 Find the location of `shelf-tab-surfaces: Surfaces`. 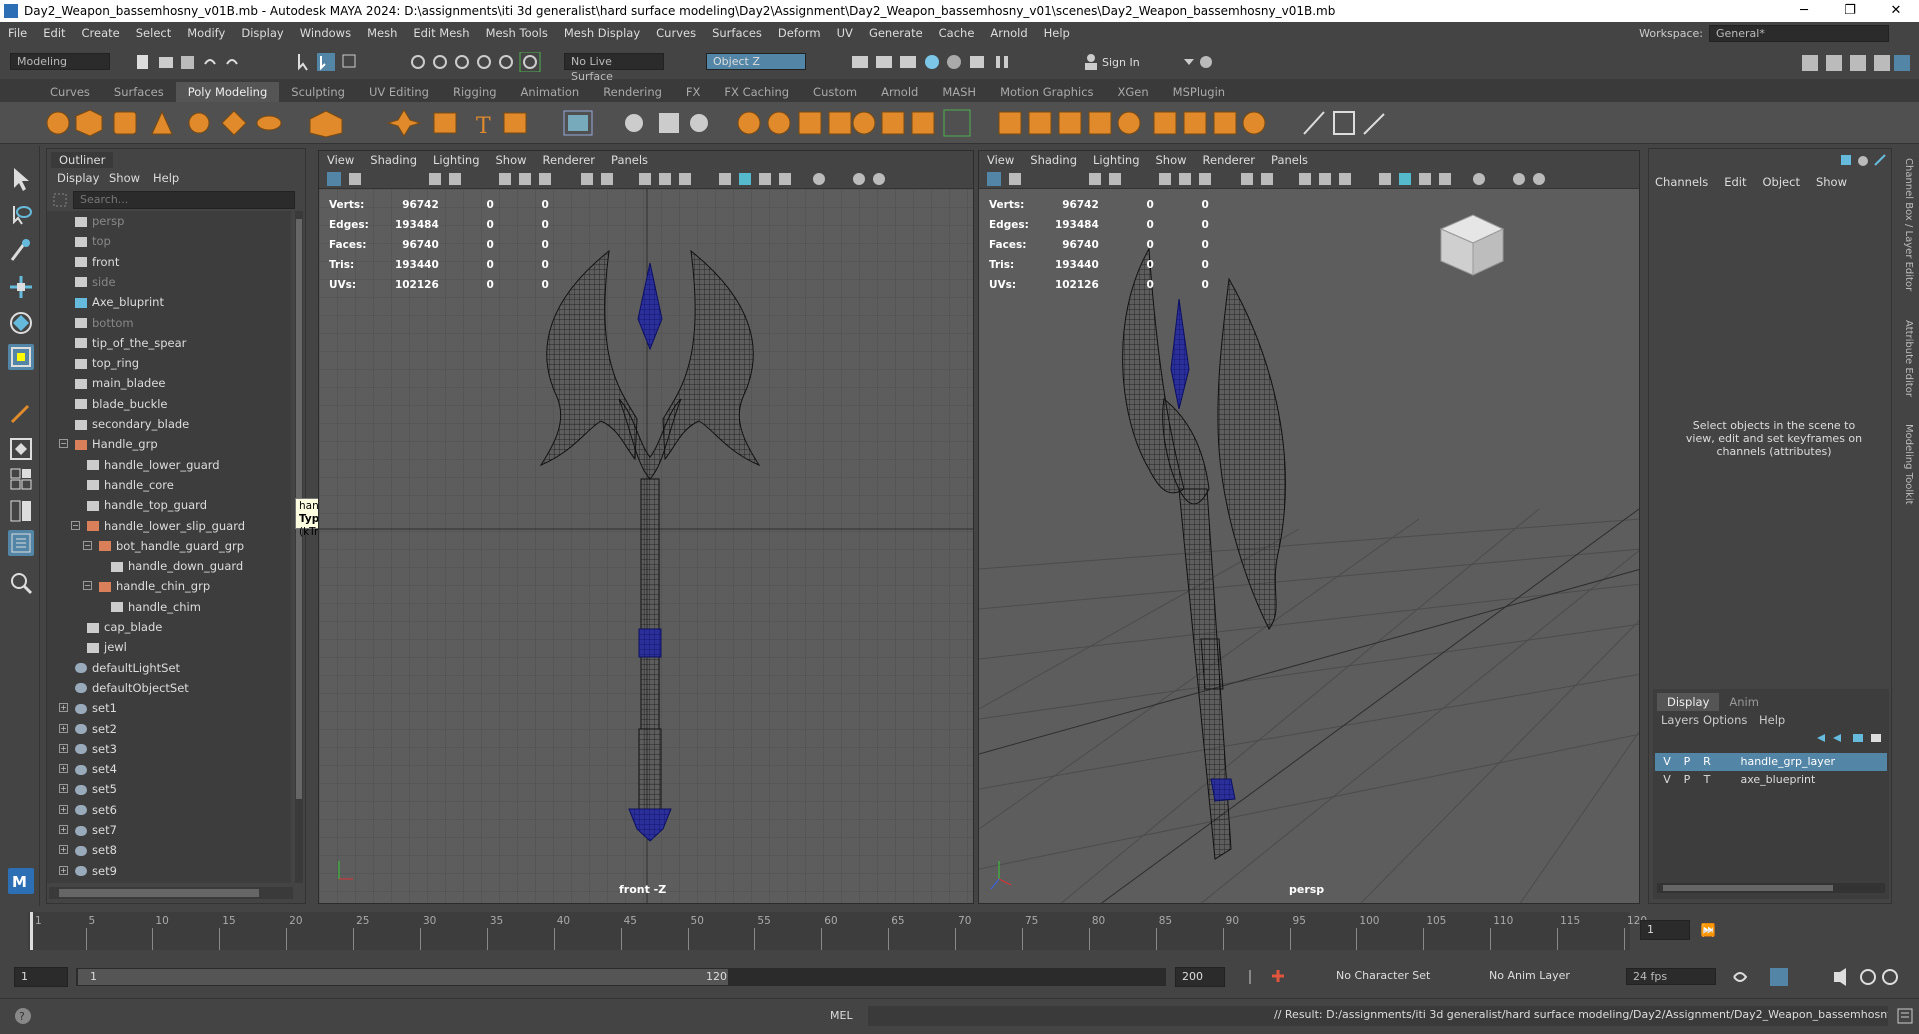

shelf-tab-surfaces: Surfaces is located at coordinates (139, 92).